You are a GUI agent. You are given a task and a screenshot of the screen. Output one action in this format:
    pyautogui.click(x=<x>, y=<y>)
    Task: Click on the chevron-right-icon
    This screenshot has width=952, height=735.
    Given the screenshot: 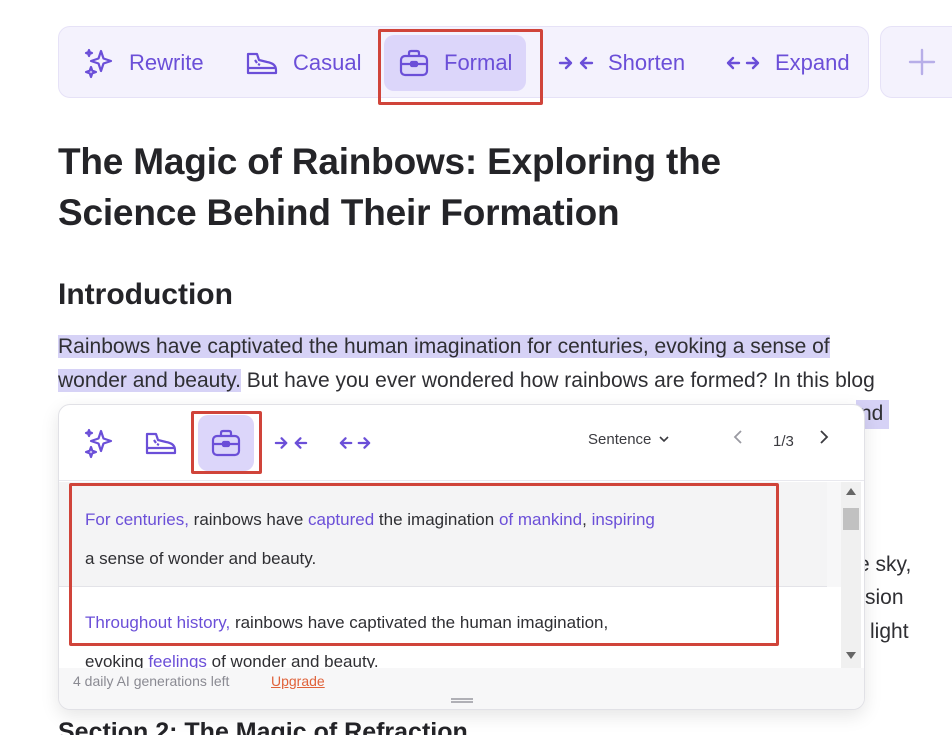 What is the action you would take?
    pyautogui.click(x=824, y=437)
    